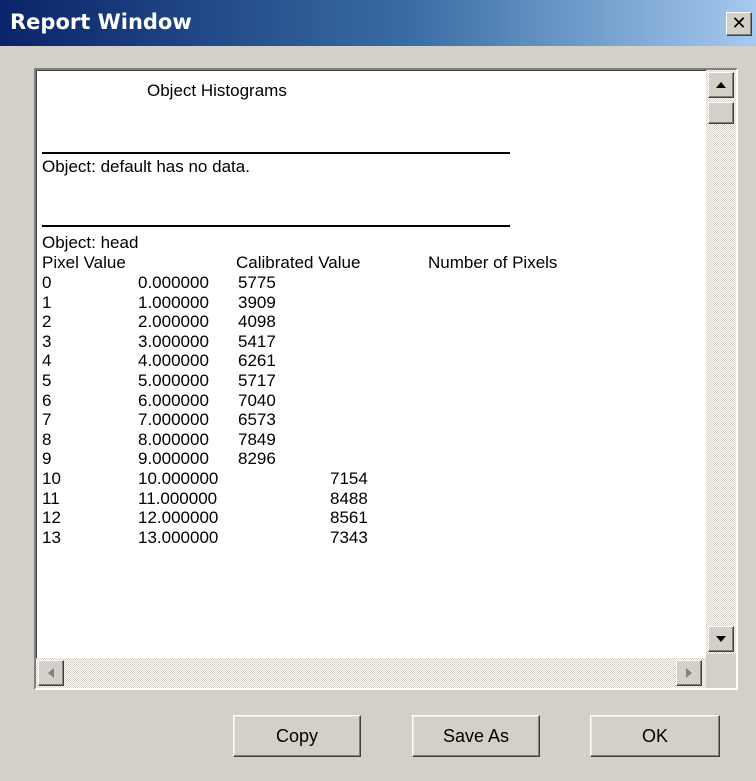 This screenshot has width=756, height=781. I want to click on column-header-calibrated-value: Calibrated Value, so click(298, 262).